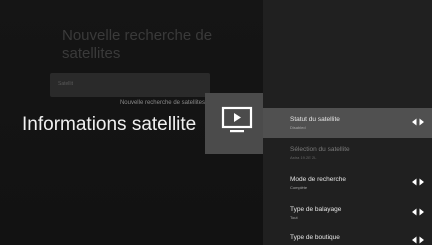  I want to click on menu-item-value: Complète, so click(299, 187).